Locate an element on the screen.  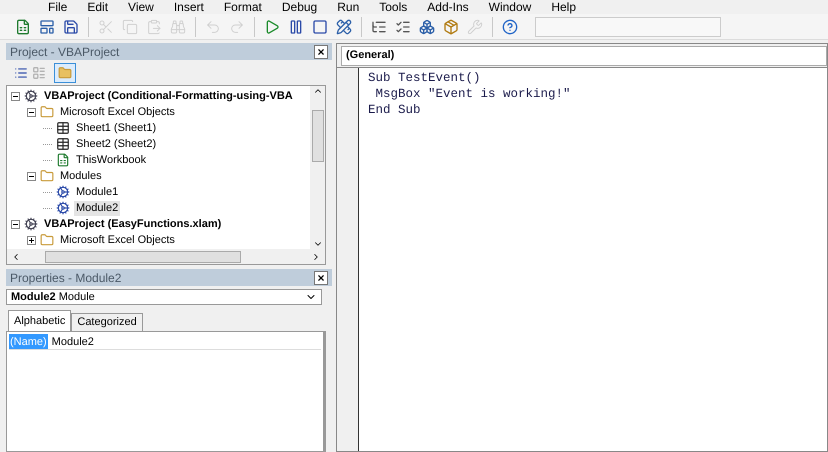
tree-item: Module1 is located at coordinates (97, 192).